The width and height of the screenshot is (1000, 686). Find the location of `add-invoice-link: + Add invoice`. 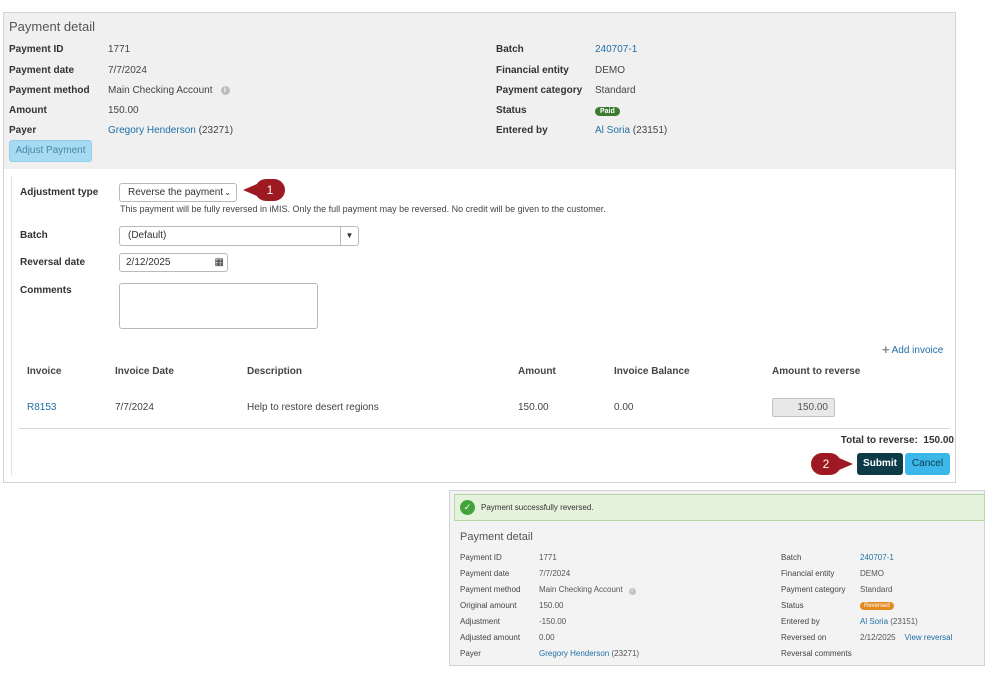

add-invoice-link: + Add invoice is located at coordinates (912, 349).